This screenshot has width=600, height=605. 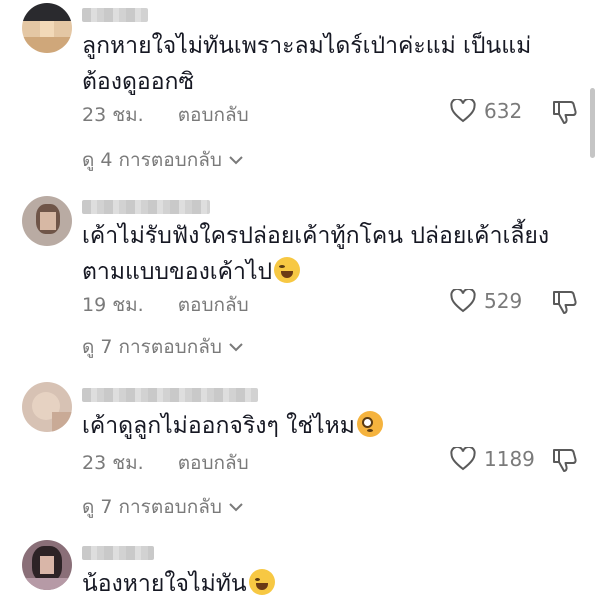 I want to click on comment-time: 19 ชม., so click(x=113, y=305).